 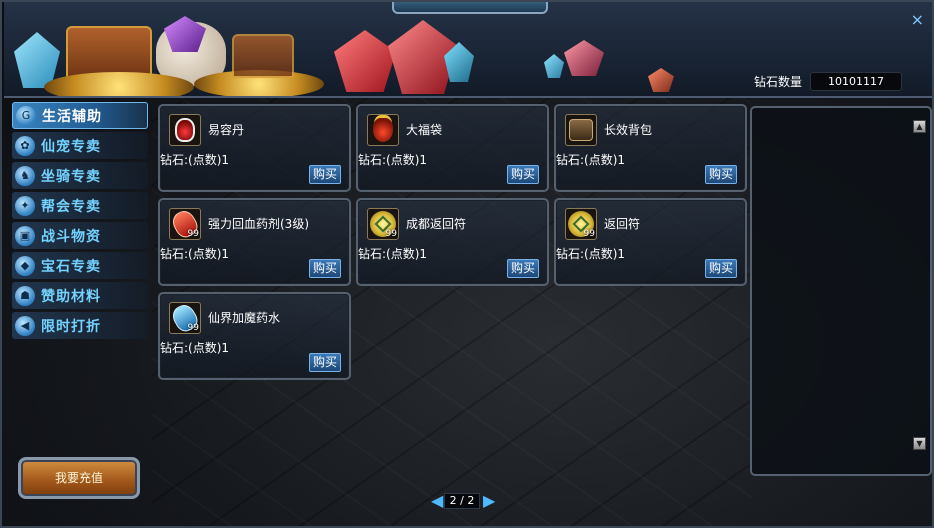 What do you see at coordinates (71, 146) in the screenshot?
I see `sidebar-item-label: 仙宠专卖` at bounding box center [71, 146].